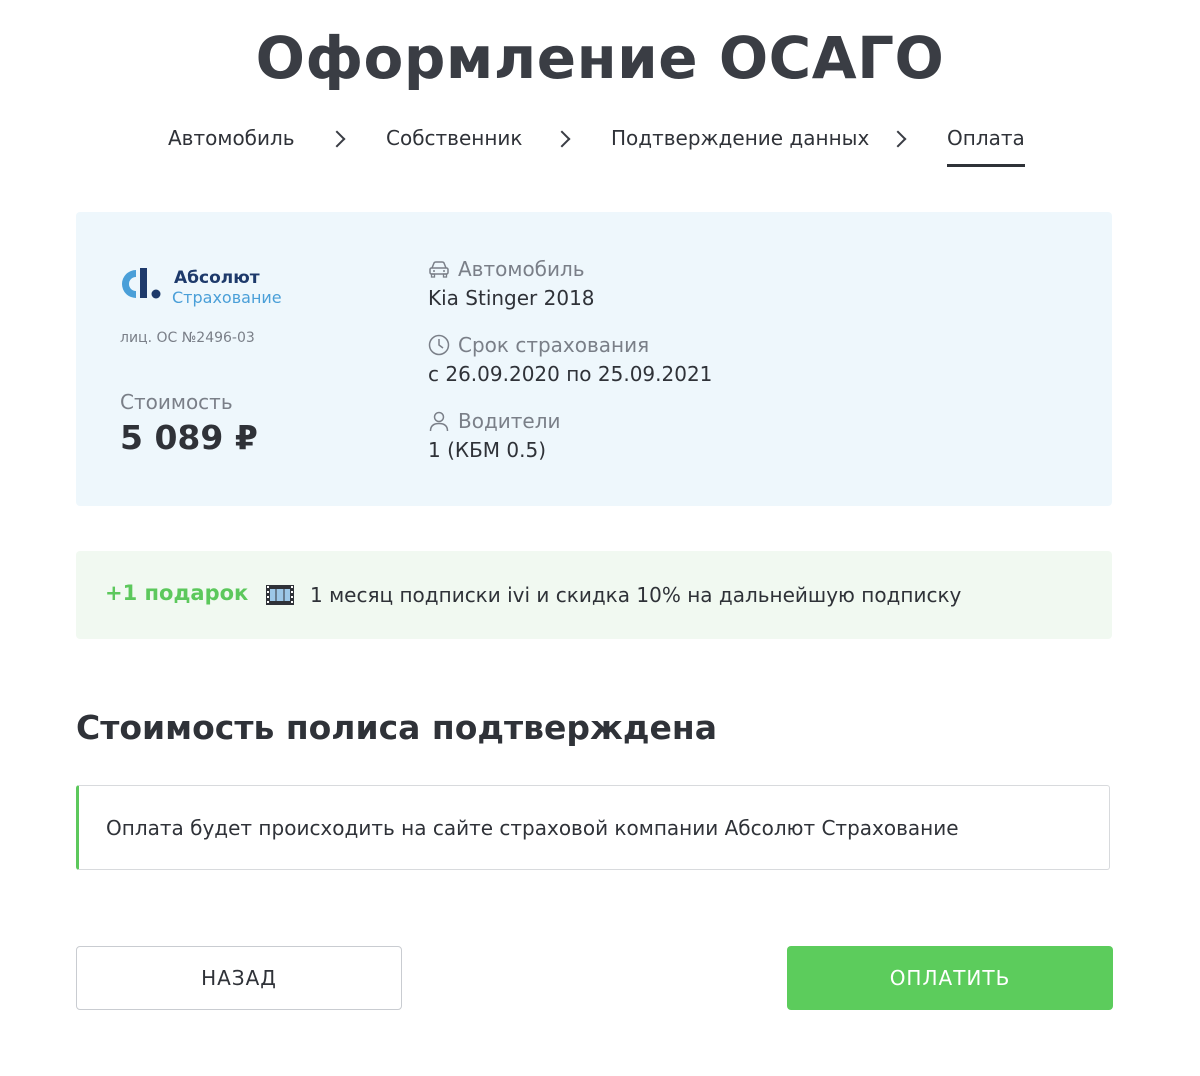 Image resolution: width=1200 pixels, height=1076 pixels. I want to click on car-icon, so click(439, 269).